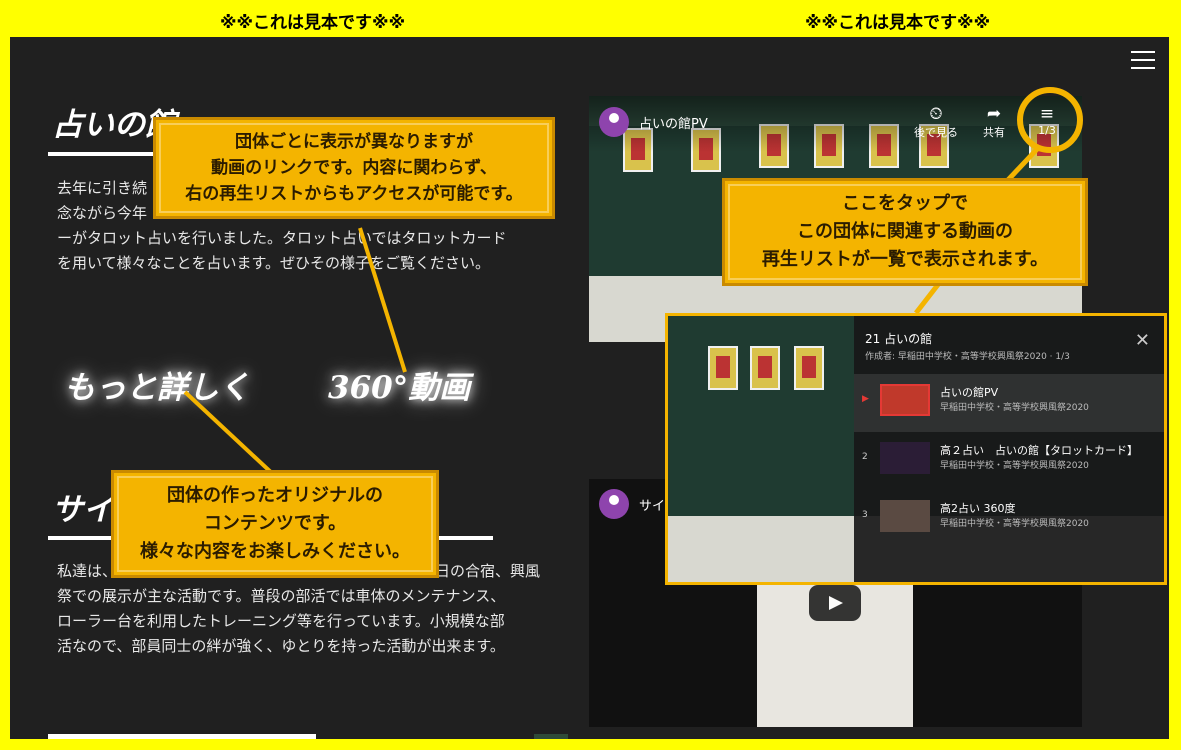 Image resolution: width=1181 pixels, height=750 pixels. I want to click on playlist-item: 2 高２占い 占いの館【タロットカード】 早稲田中学校・高等学校興風祭2020, so click(1009, 461).